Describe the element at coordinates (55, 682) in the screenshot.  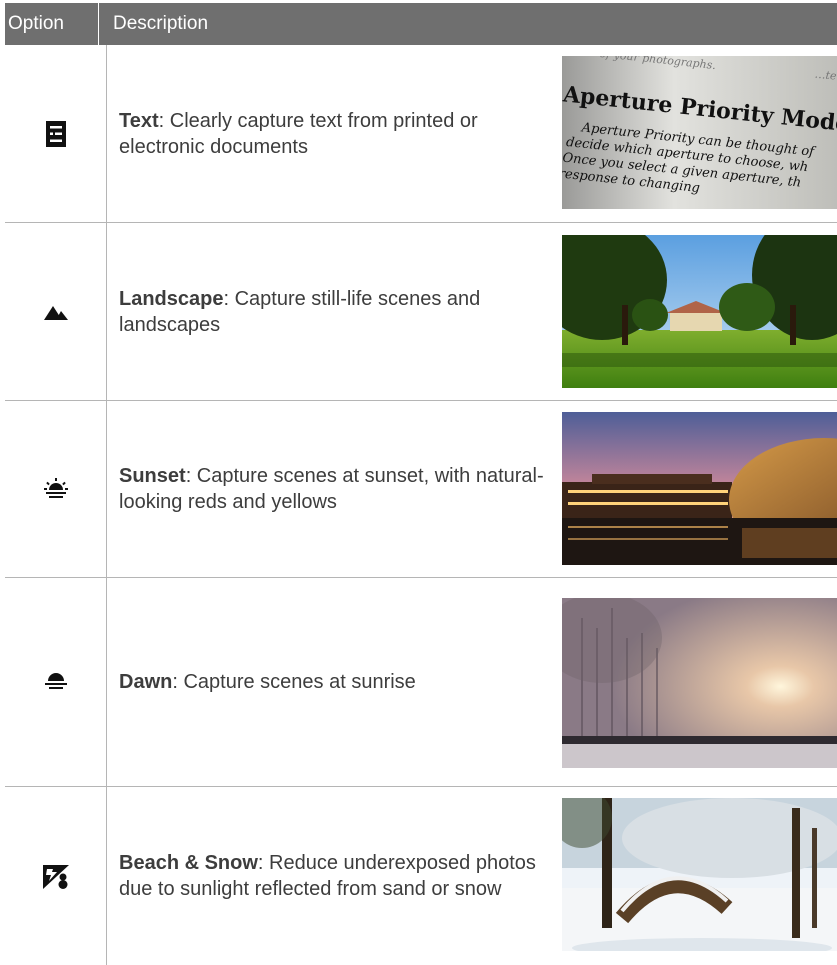
I see `dawn-mode-icon` at that location.